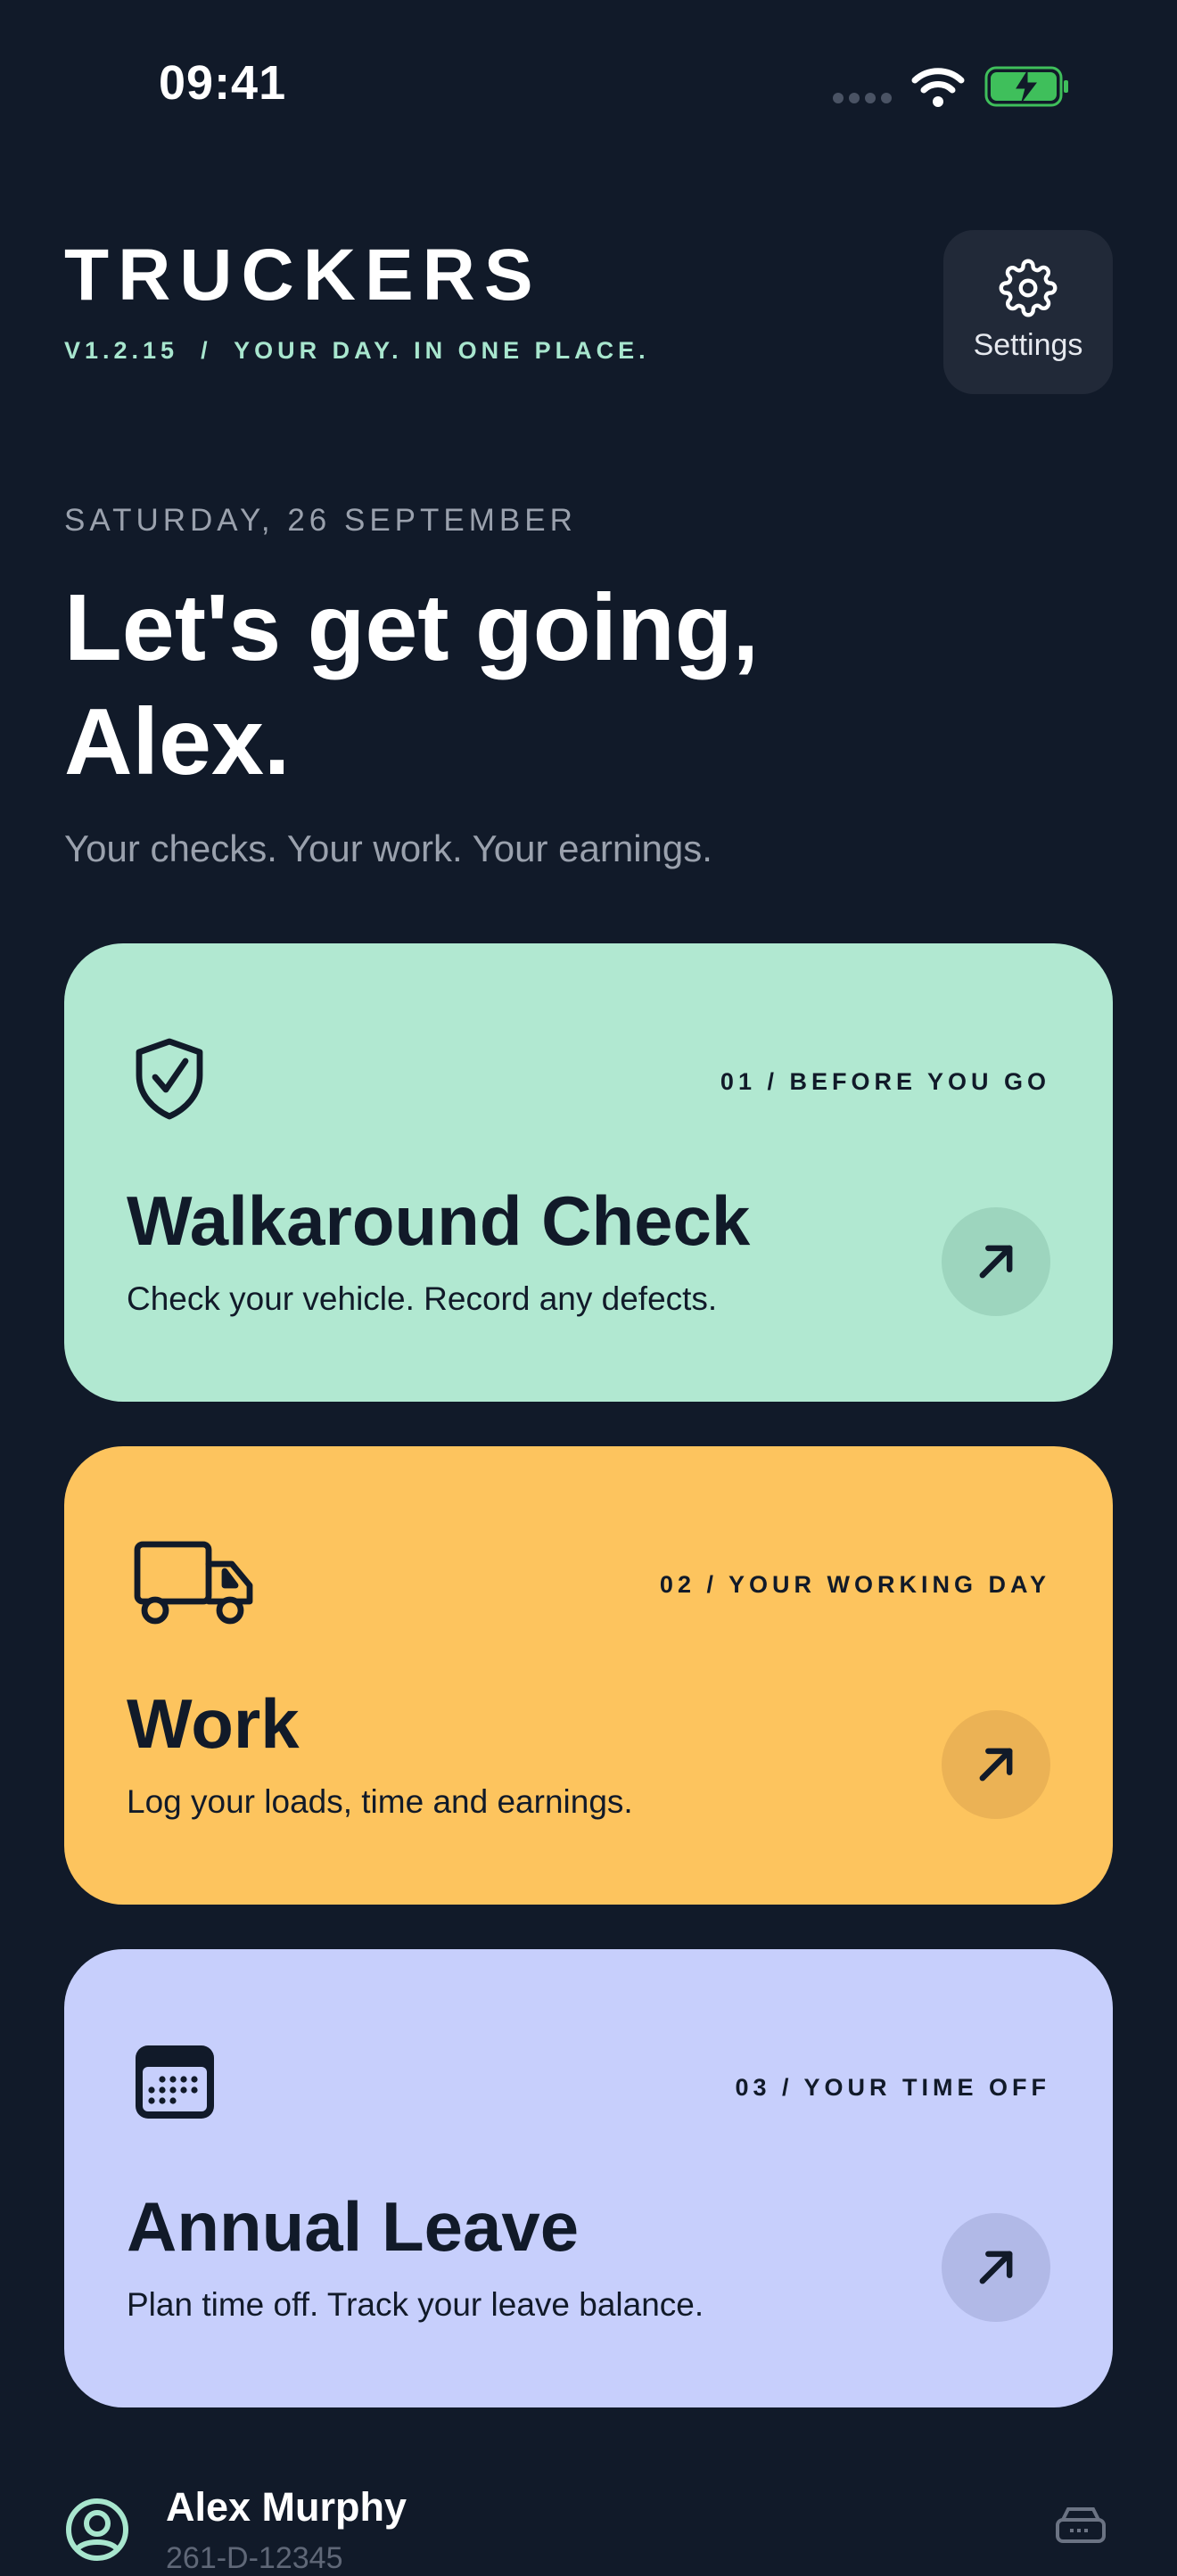 The width and height of the screenshot is (1177, 2576). I want to click on open-walkaround-button, so click(996, 1261).